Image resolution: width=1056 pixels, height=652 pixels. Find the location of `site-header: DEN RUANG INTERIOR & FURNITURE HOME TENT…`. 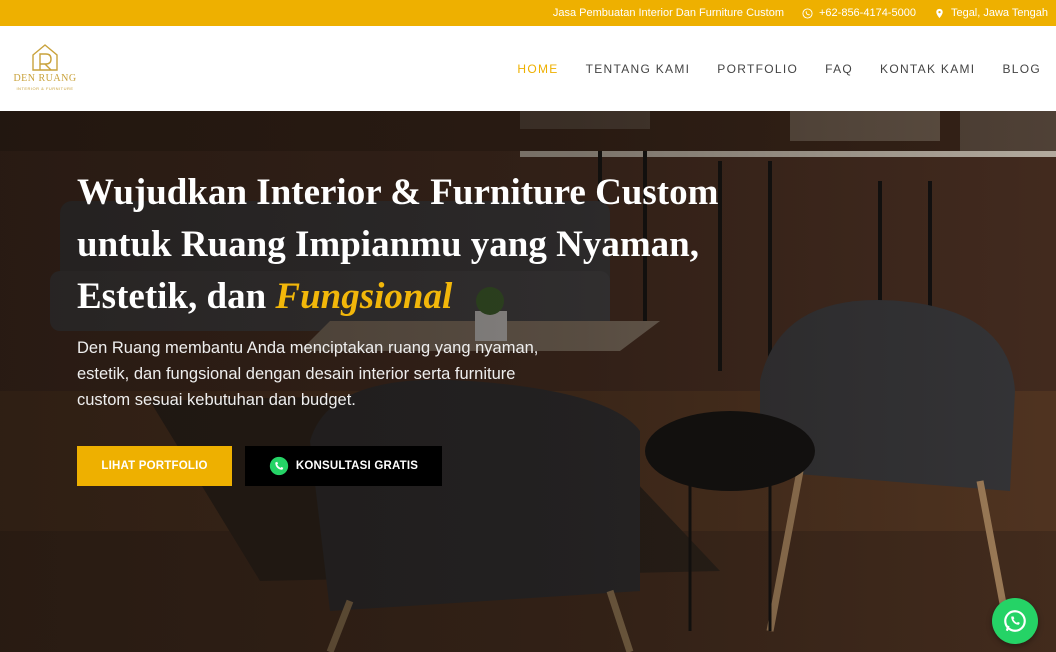

site-header: DEN RUANG INTERIOR & FURNITURE HOME TENT… is located at coordinates (528, 68).